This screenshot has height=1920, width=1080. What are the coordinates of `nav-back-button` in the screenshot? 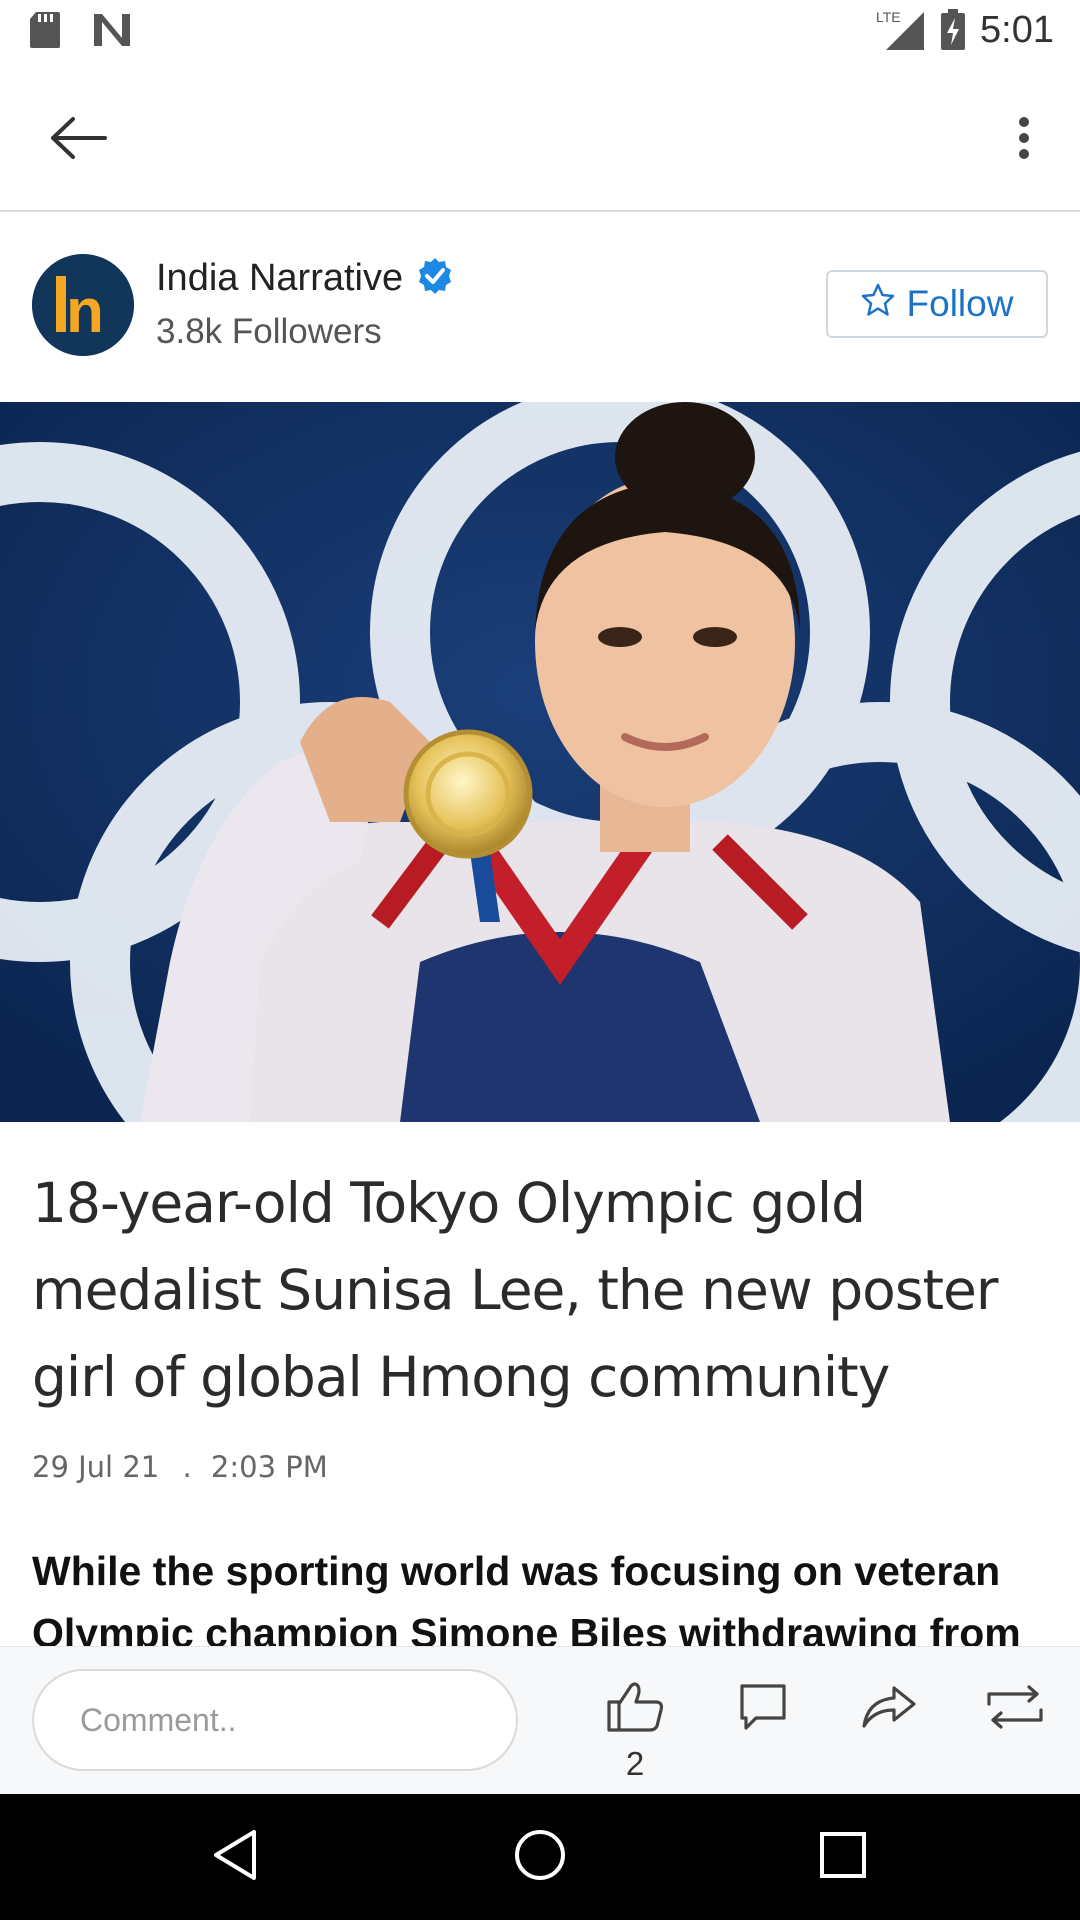 It's located at (235, 1857).